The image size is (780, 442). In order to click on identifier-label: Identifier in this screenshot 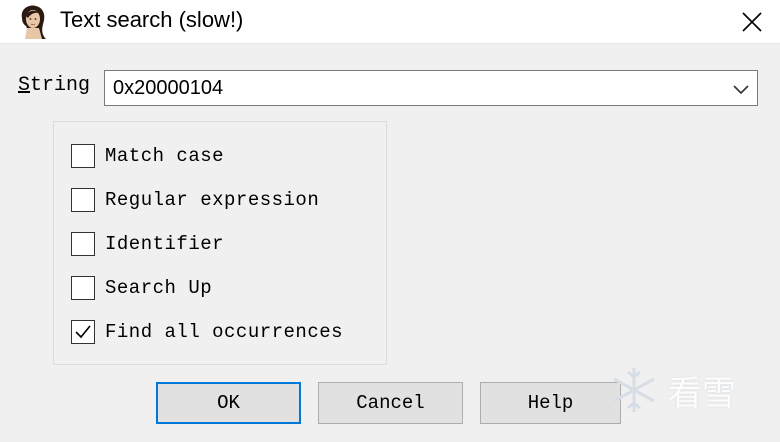, I will do `click(165, 244)`.